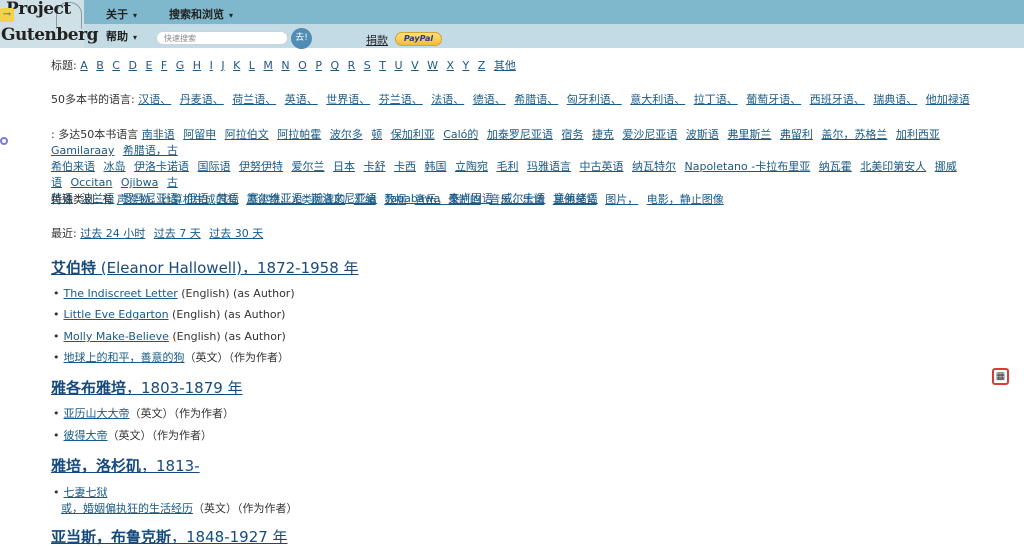 This screenshot has height=548, width=1024. What do you see at coordinates (893, 166) in the screenshot?
I see `language-link: 北美印第安人` at bounding box center [893, 166].